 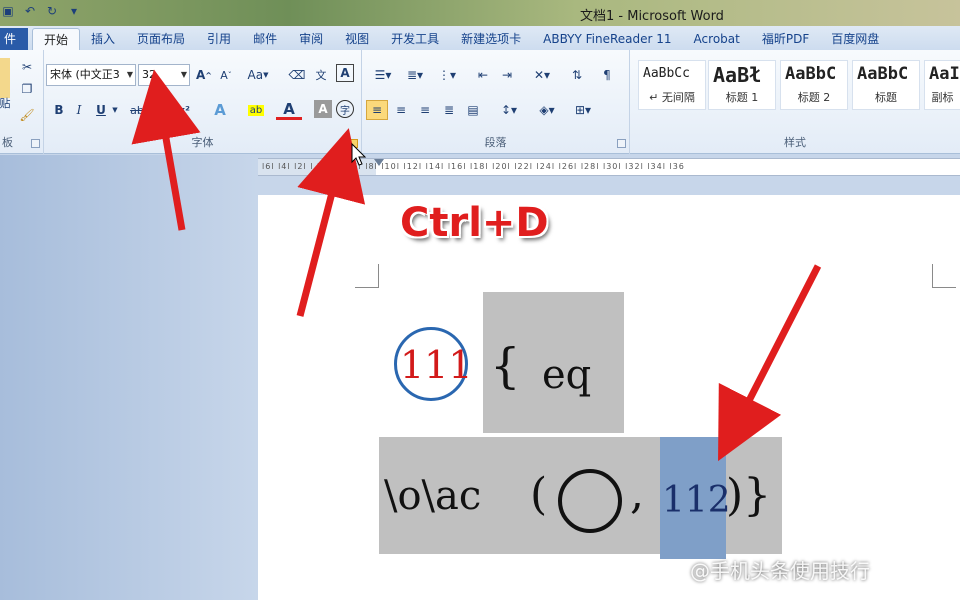 I want to click on styles-group-label: 样式, so click(x=795, y=142).